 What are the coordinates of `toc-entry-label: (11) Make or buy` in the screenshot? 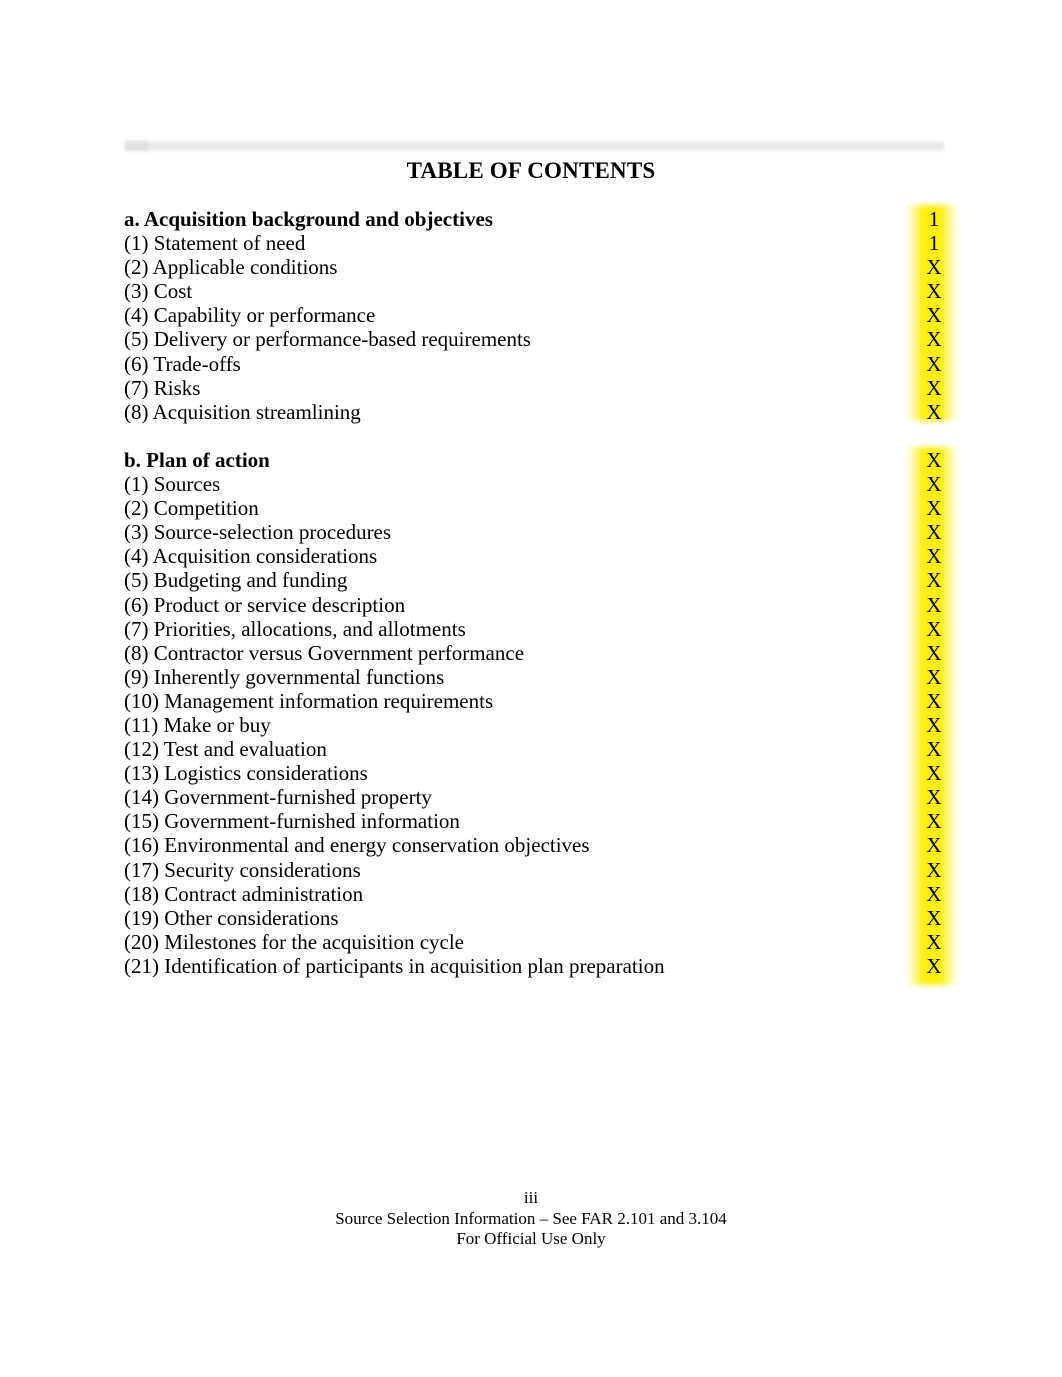 It's located at (197, 724).